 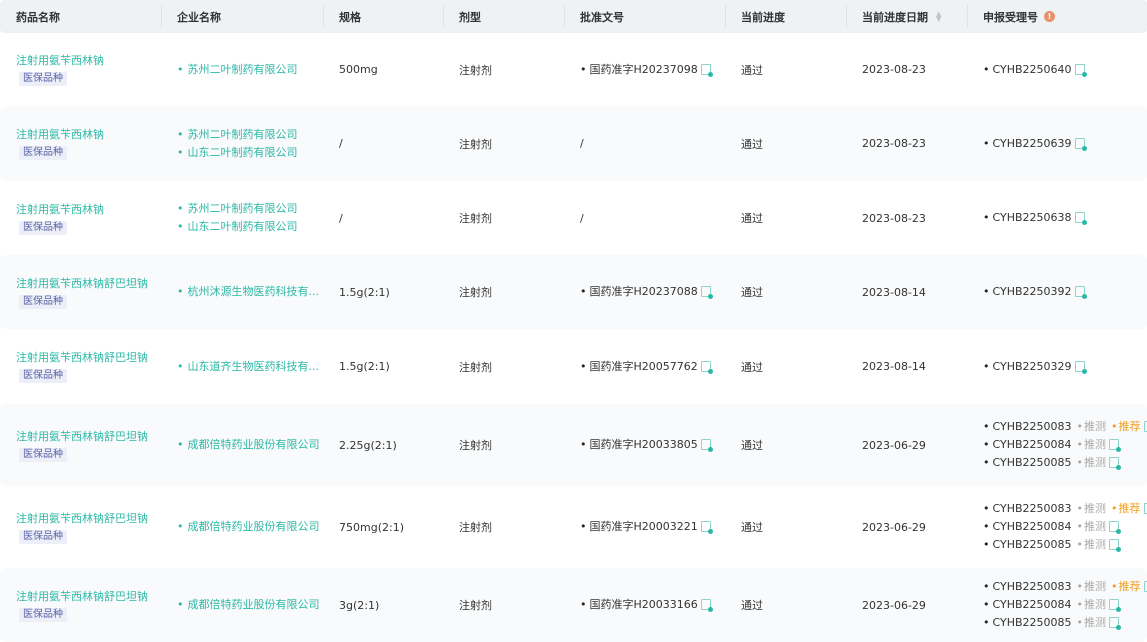 I want to click on approval-cell: 国药准字H20237098, so click(x=644, y=70).